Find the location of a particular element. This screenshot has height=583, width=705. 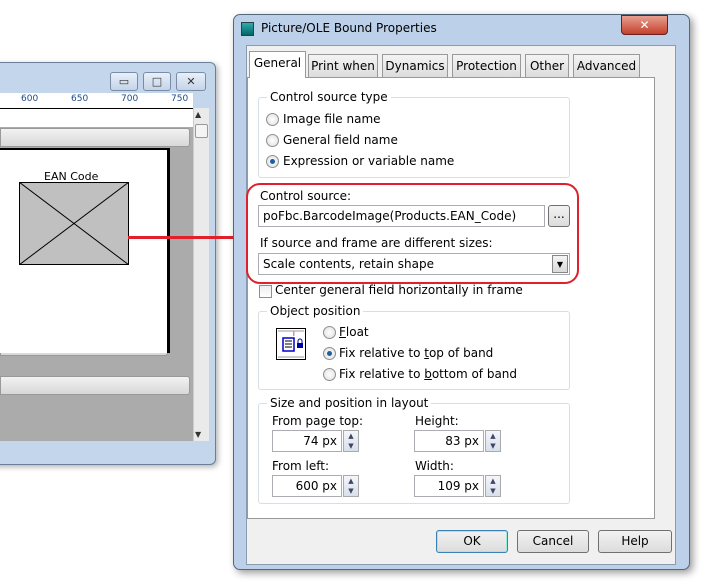

radio-label: Float is located at coordinates (354, 332).